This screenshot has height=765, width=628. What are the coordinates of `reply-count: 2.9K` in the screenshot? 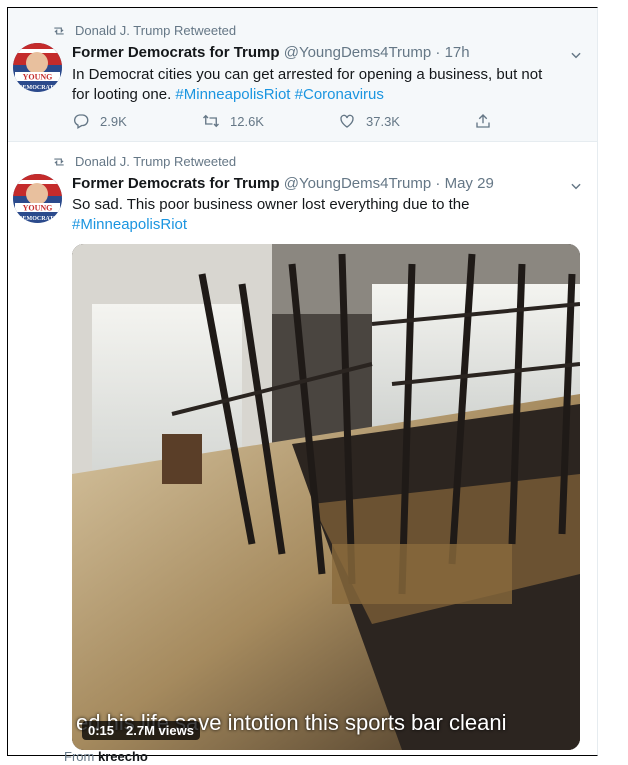 It's located at (113, 121).